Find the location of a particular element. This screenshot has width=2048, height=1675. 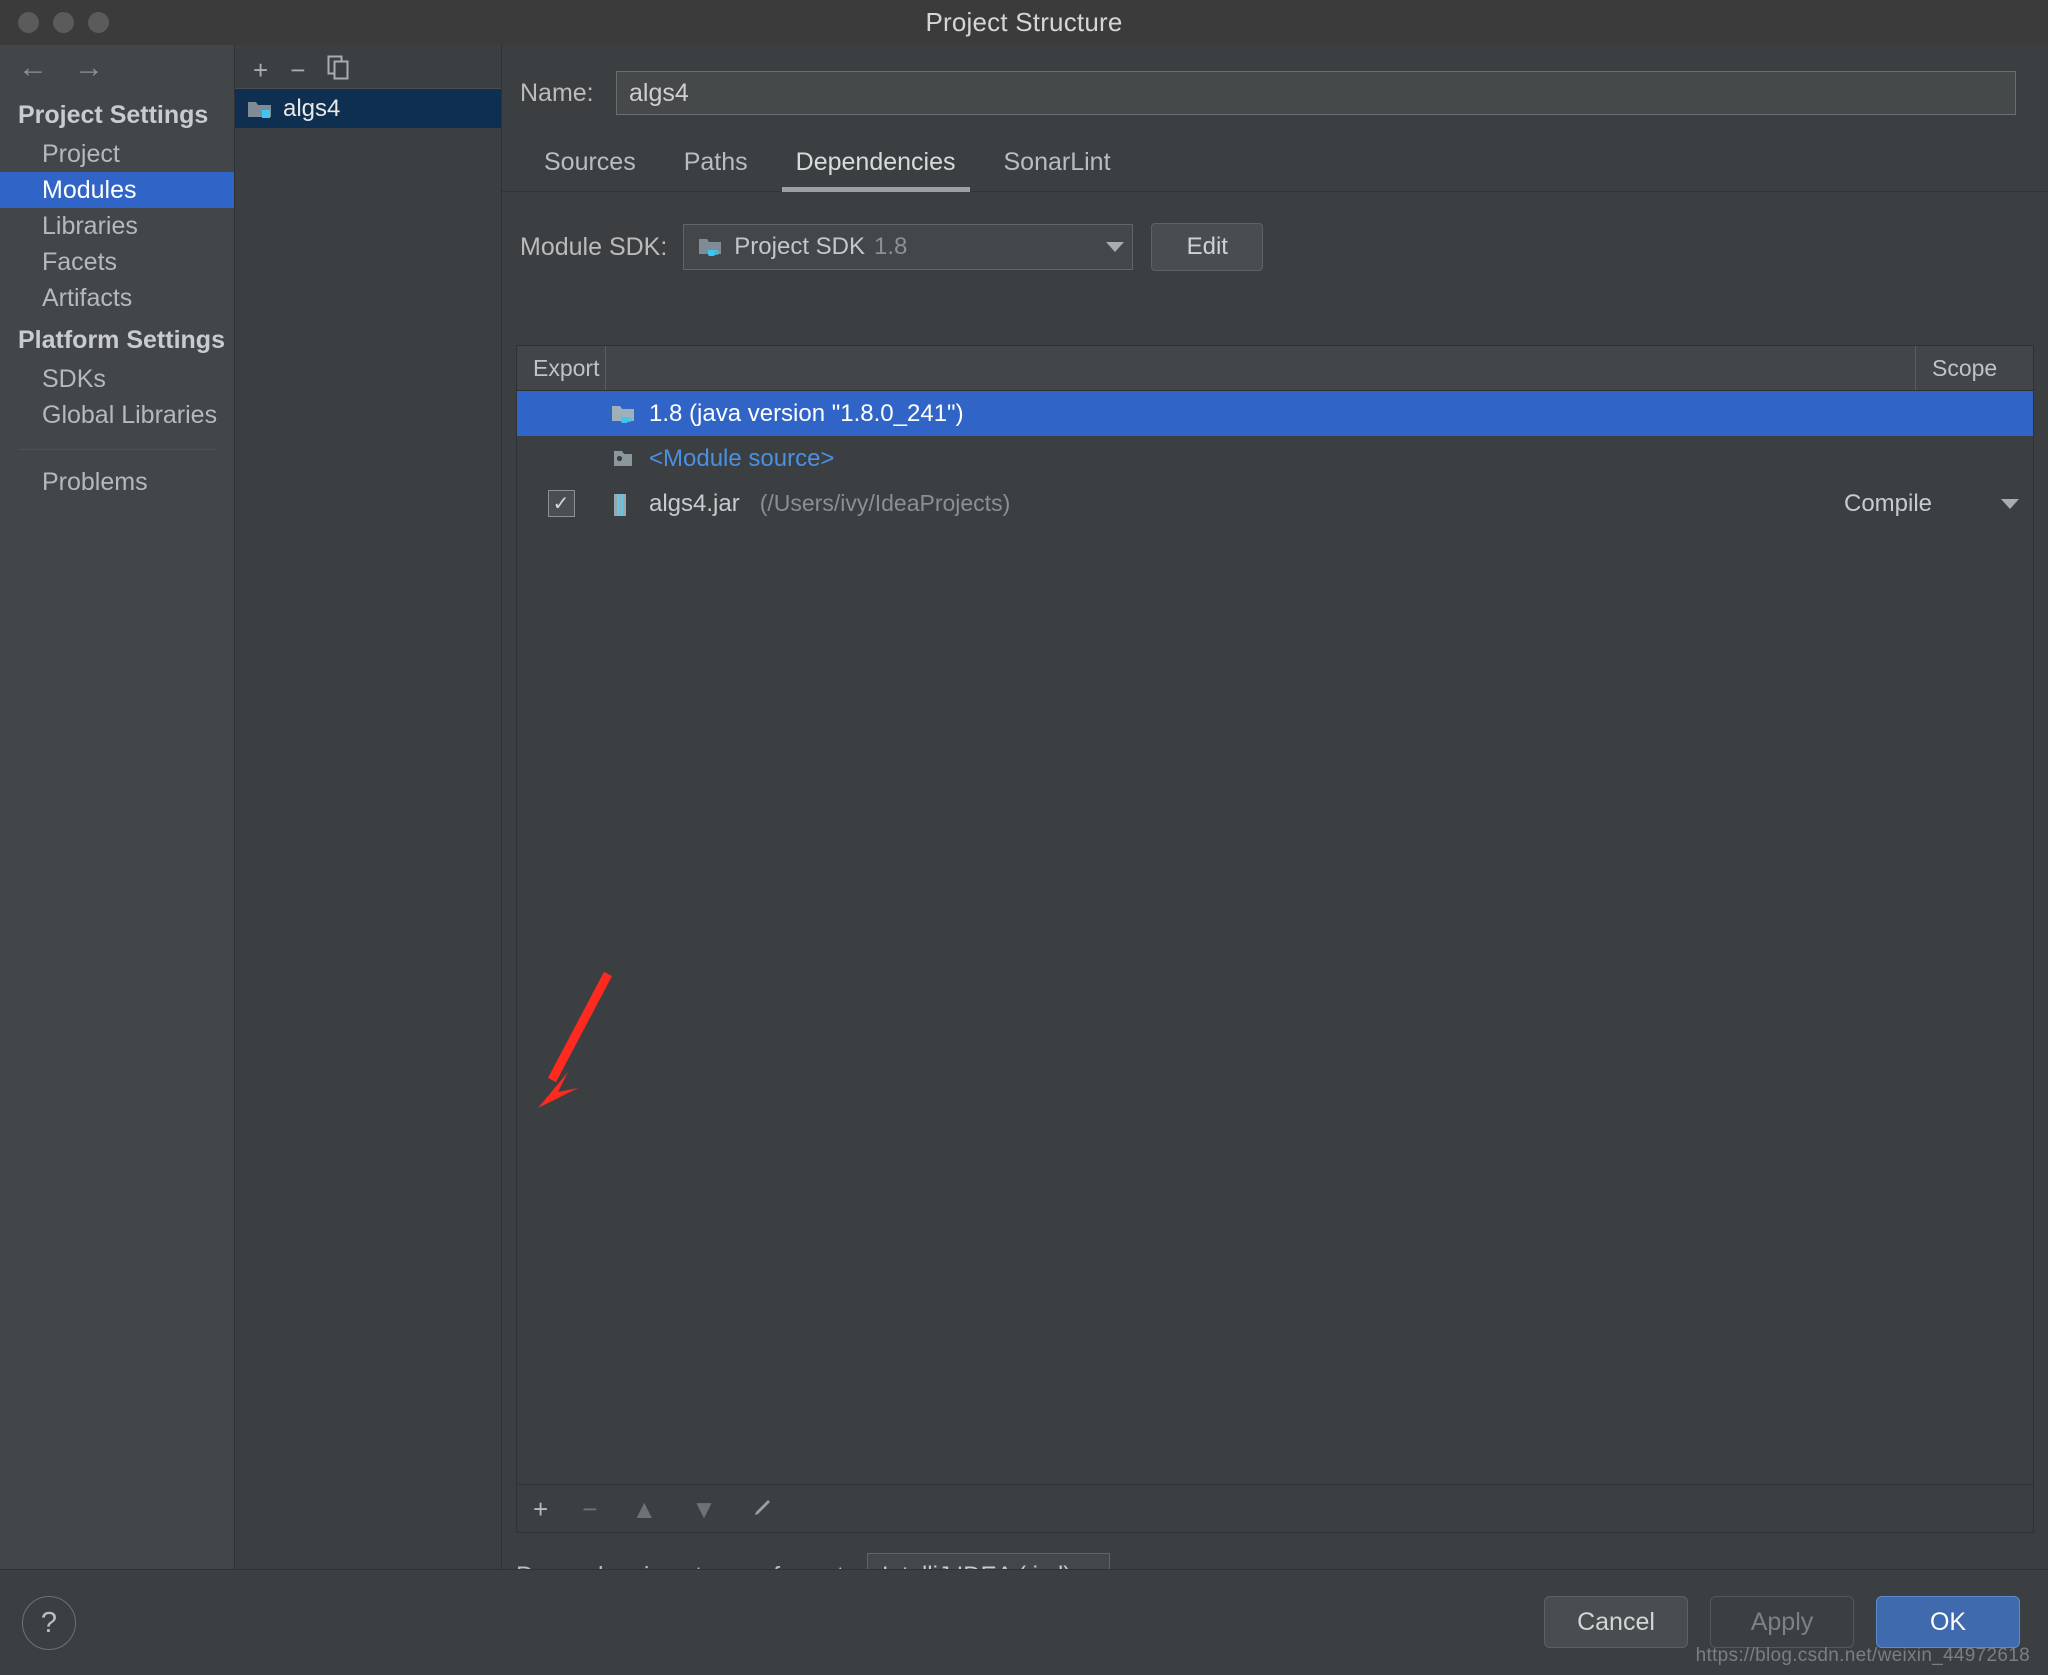

table-row: <Module source> is located at coordinates (1275, 458).